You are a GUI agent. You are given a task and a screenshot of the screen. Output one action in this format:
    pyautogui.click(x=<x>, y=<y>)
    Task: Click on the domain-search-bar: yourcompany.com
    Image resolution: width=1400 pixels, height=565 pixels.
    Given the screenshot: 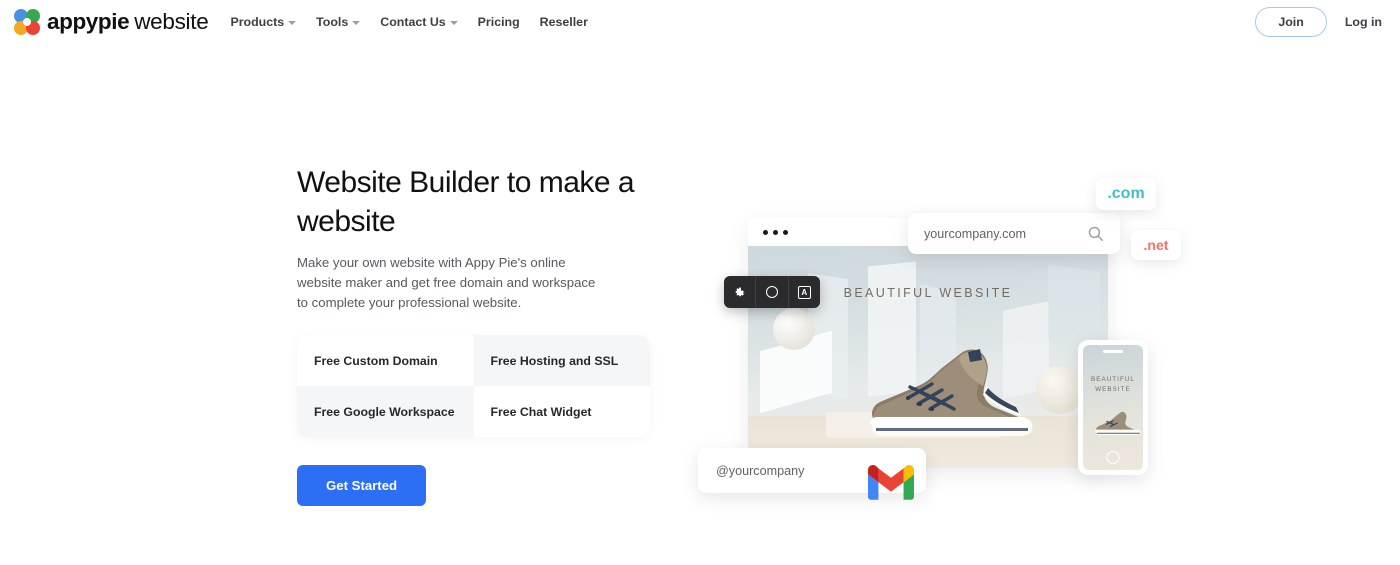 What is the action you would take?
    pyautogui.click(x=1014, y=233)
    